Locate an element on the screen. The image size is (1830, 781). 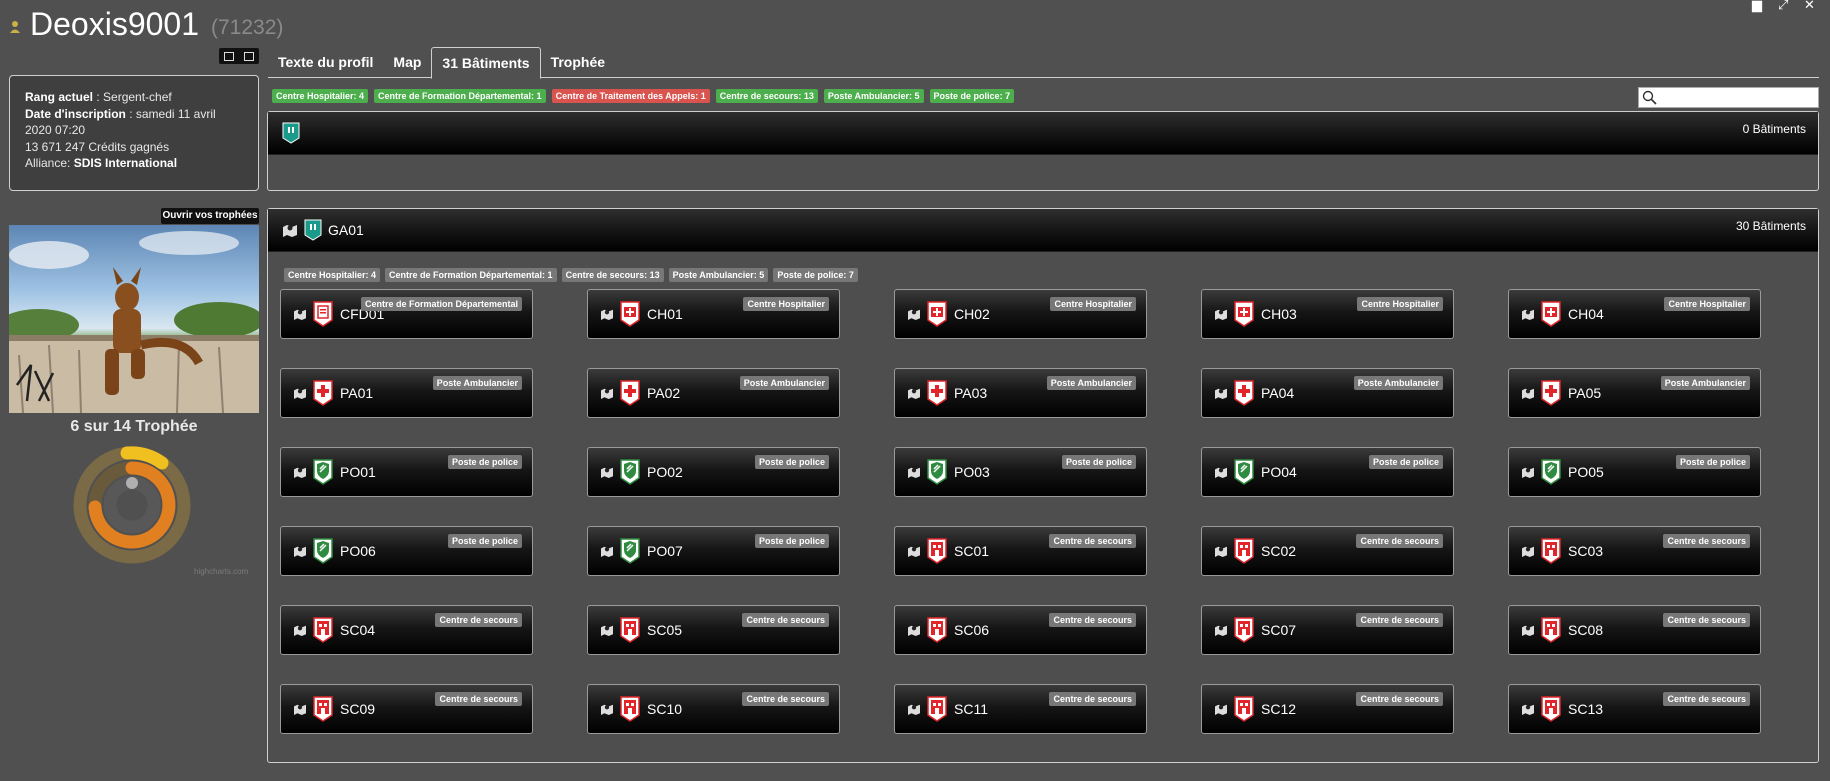
filter-training-center: Centre de Formation Départemental: 1 is located at coordinates (460, 96).